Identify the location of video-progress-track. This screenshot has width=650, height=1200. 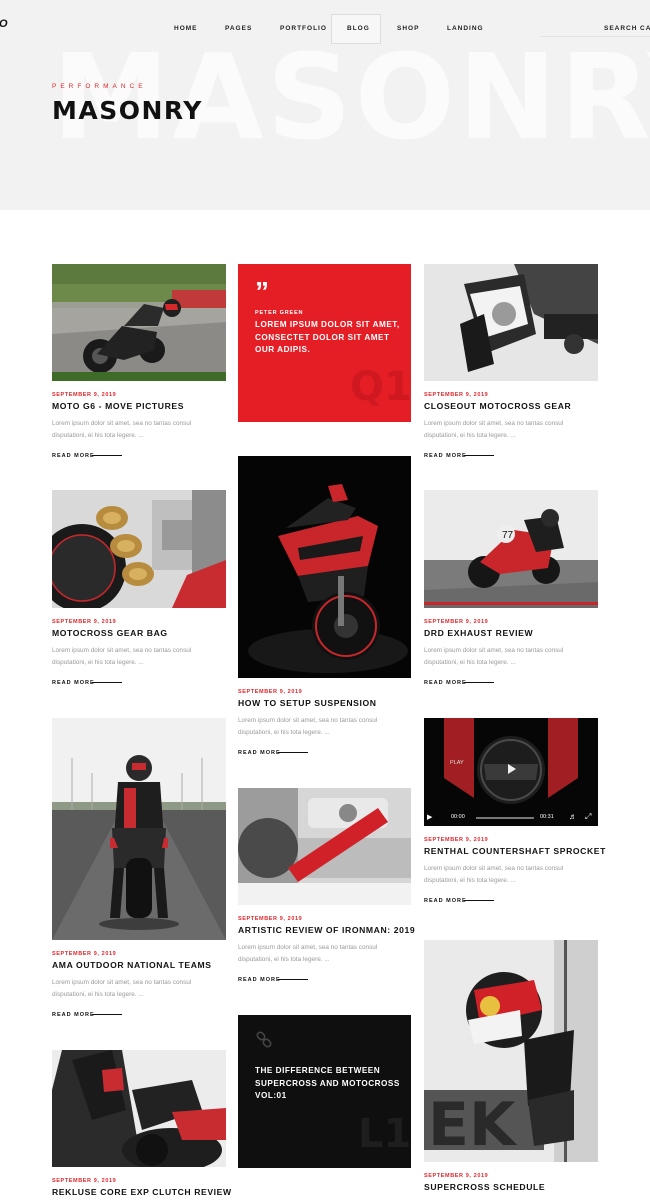
(505, 818).